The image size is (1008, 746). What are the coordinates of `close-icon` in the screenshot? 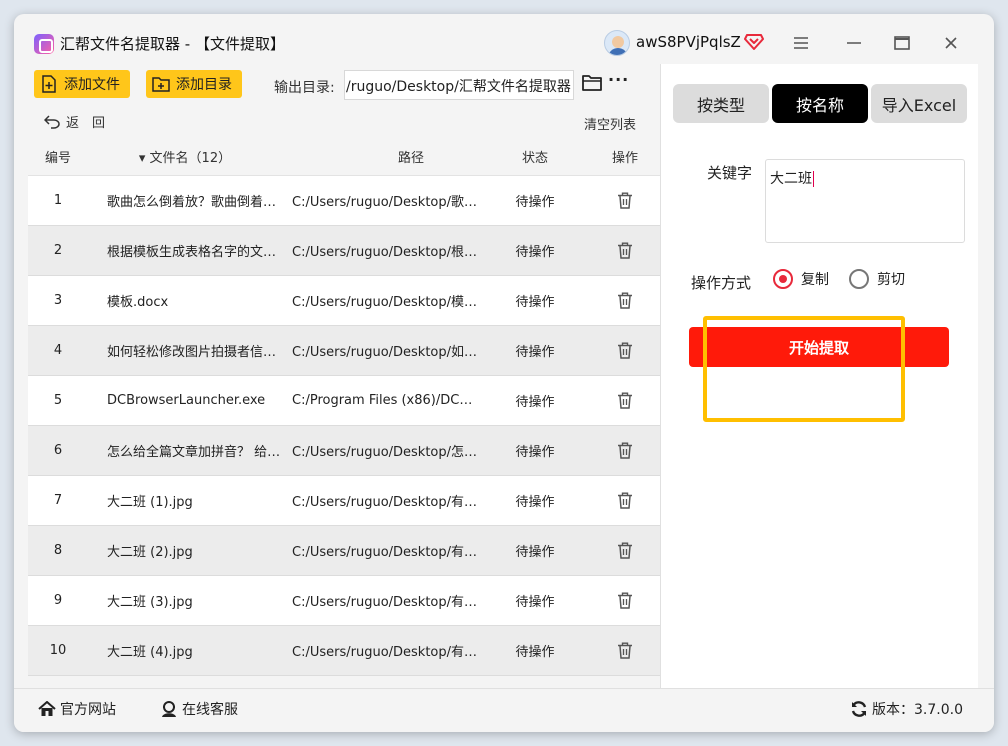 It's located at (951, 43).